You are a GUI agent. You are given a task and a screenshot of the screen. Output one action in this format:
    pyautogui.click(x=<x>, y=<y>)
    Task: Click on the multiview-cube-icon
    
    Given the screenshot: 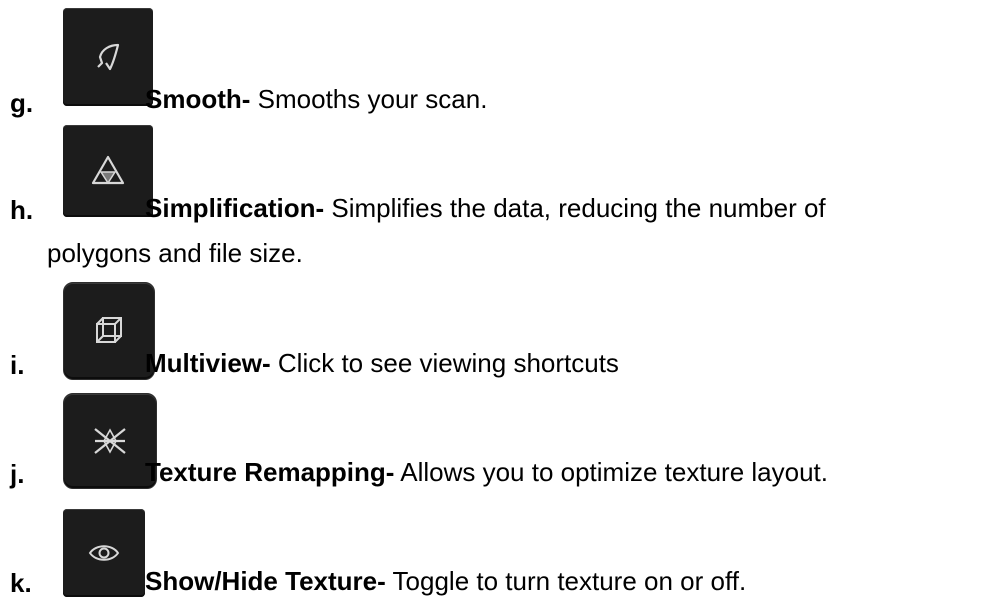 What is the action you would take?
    pyautogui.click(x=109, y=330)
    